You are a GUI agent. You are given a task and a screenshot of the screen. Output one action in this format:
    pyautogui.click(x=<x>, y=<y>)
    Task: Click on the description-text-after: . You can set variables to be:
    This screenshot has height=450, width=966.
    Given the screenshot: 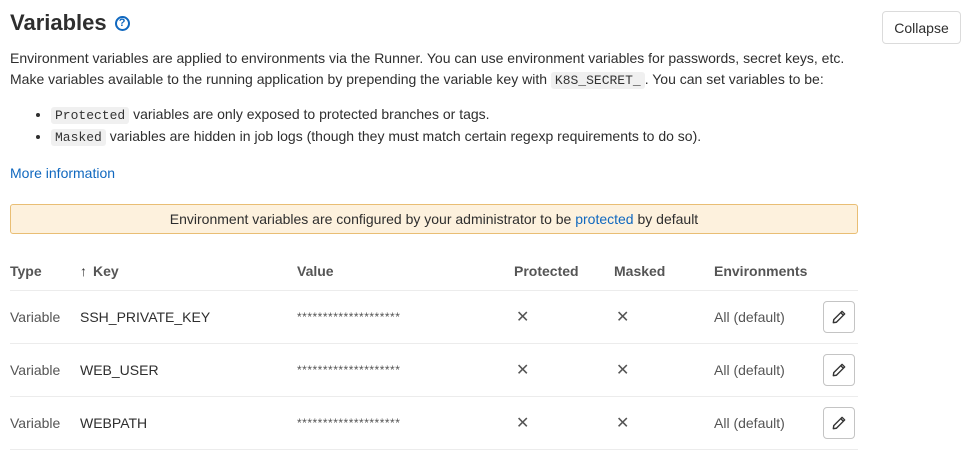 What is the action you would take?
    pyautogui.click(x=734, y=79)
    